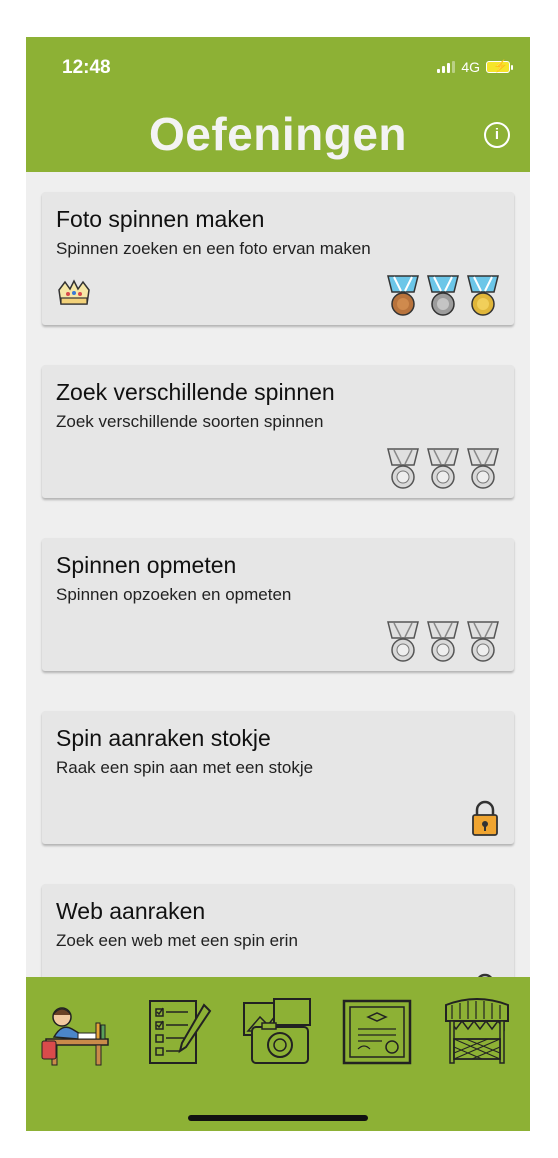  Describe the element at coordinates (213, 248) in the screenshot. I see `exercise-subtitle: Spinnen zoeken en een foto ervan maken` at that location.